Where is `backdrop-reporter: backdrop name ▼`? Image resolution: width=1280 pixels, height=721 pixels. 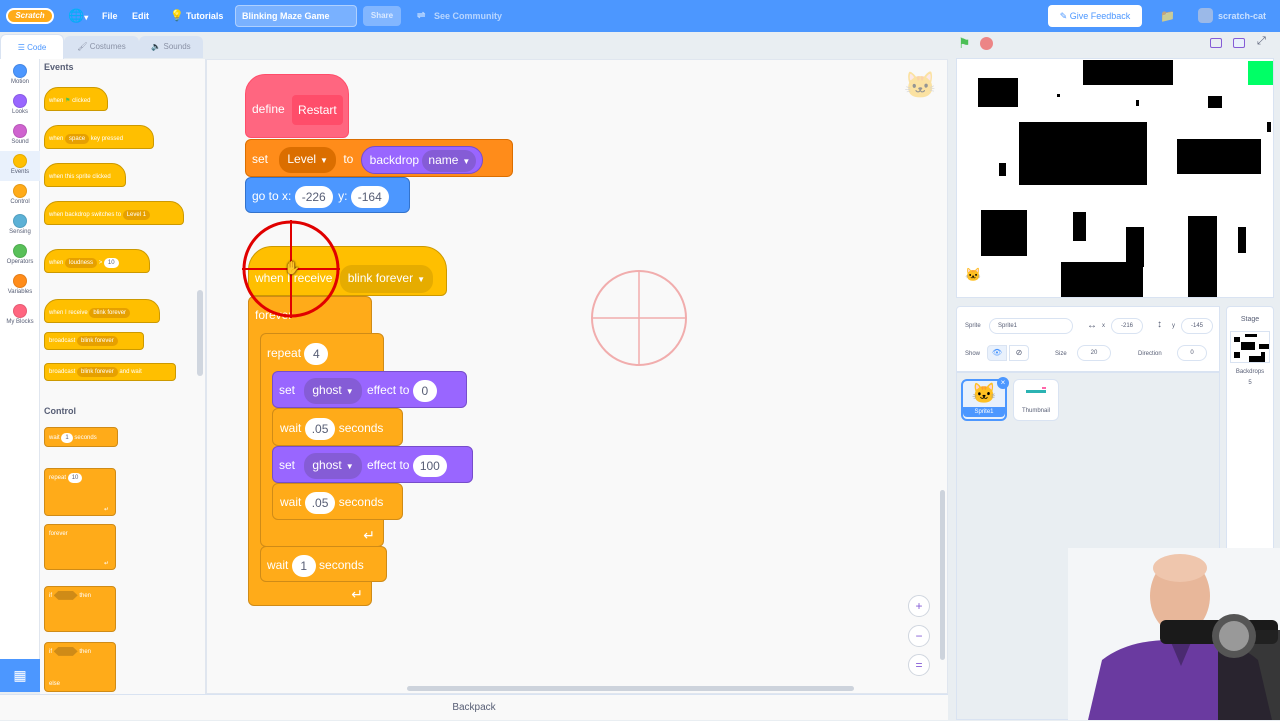 backdrop-reporter: backdrop name ▼ is located at coordinates (422, 159).